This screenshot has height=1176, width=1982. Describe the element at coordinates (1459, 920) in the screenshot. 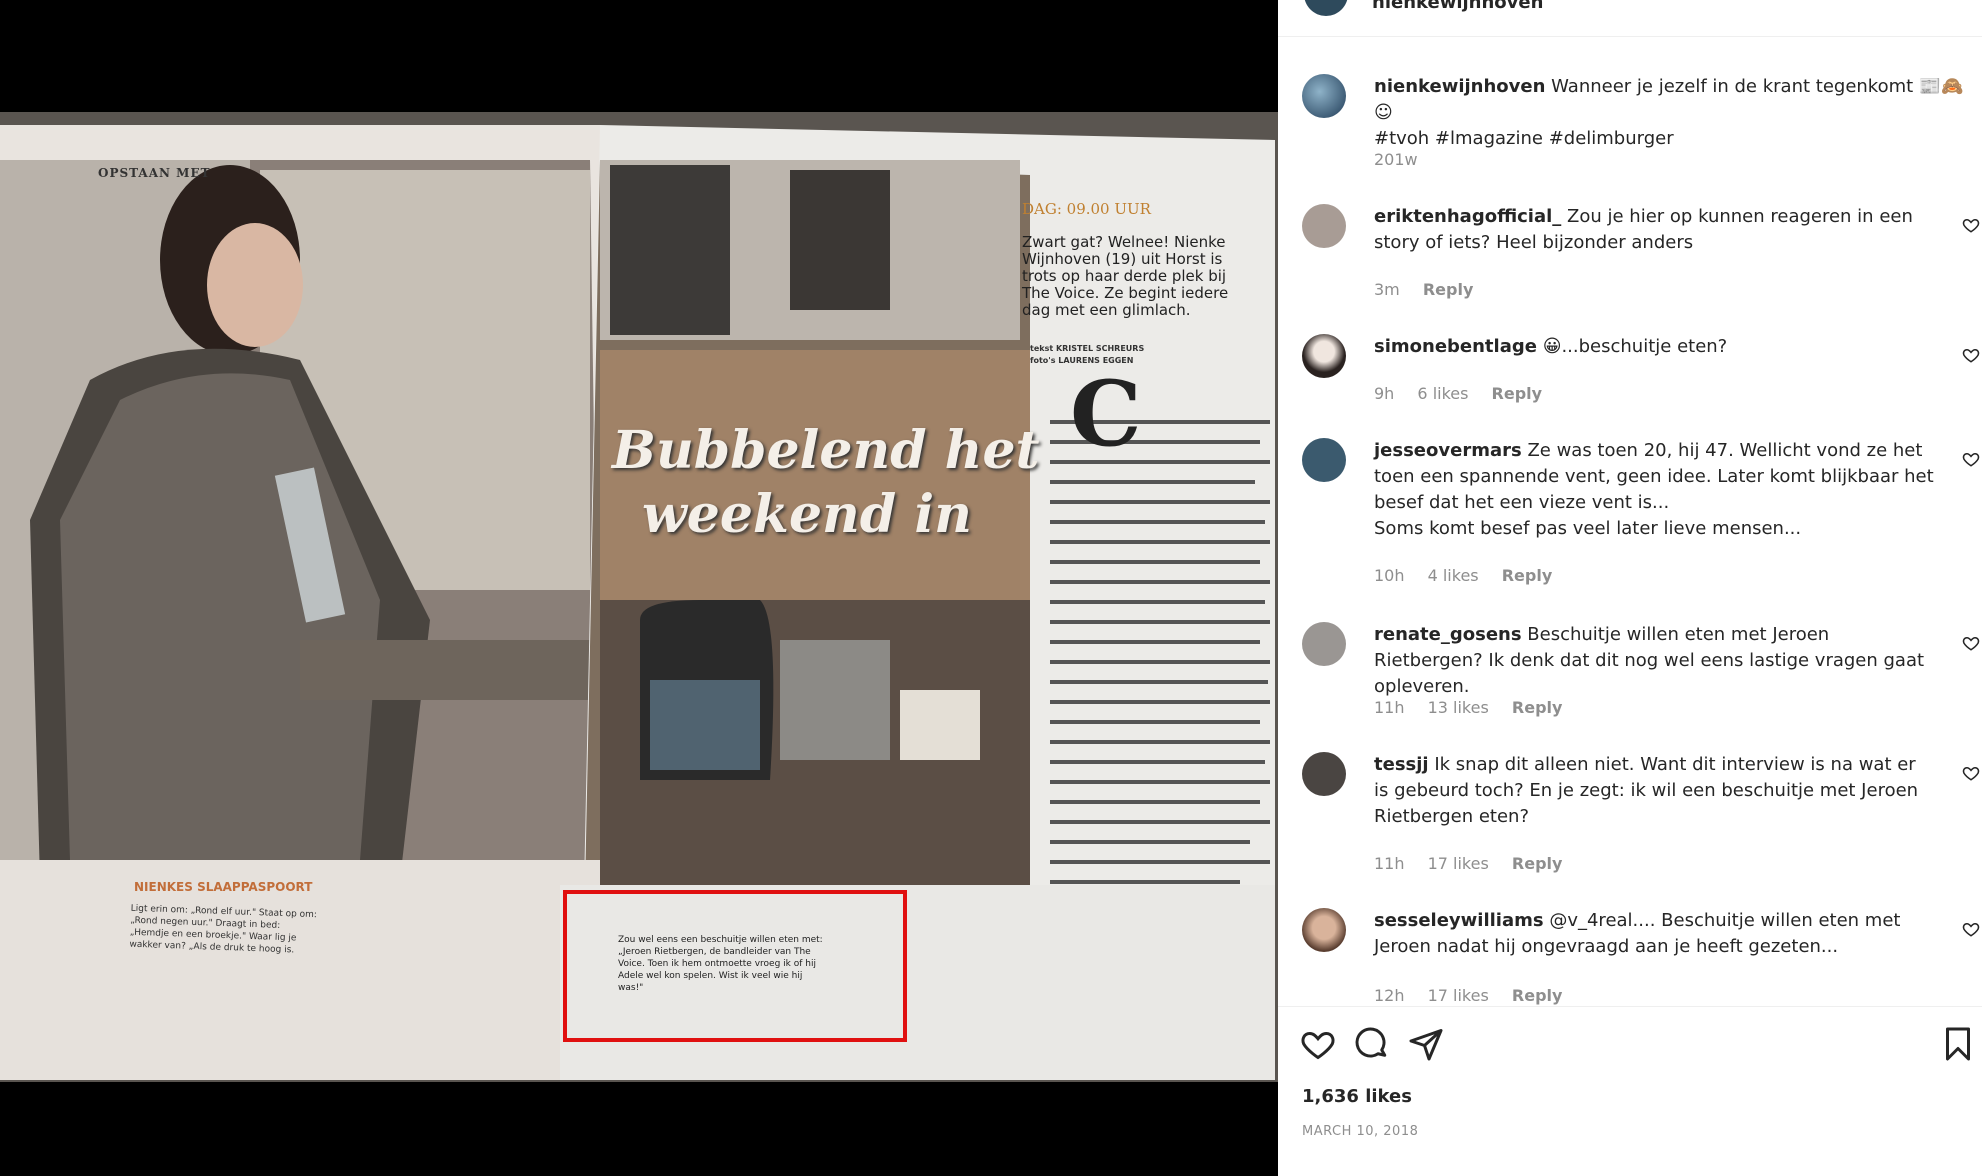

I see `comment-username: sesseleywilliams` at that location.